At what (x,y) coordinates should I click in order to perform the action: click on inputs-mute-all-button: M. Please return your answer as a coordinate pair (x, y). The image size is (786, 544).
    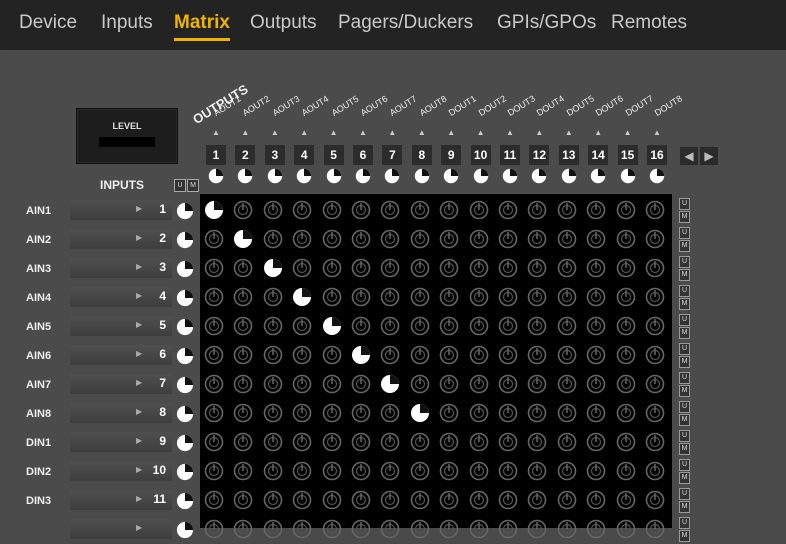
    Looking at the image, I should click on (193, 185).